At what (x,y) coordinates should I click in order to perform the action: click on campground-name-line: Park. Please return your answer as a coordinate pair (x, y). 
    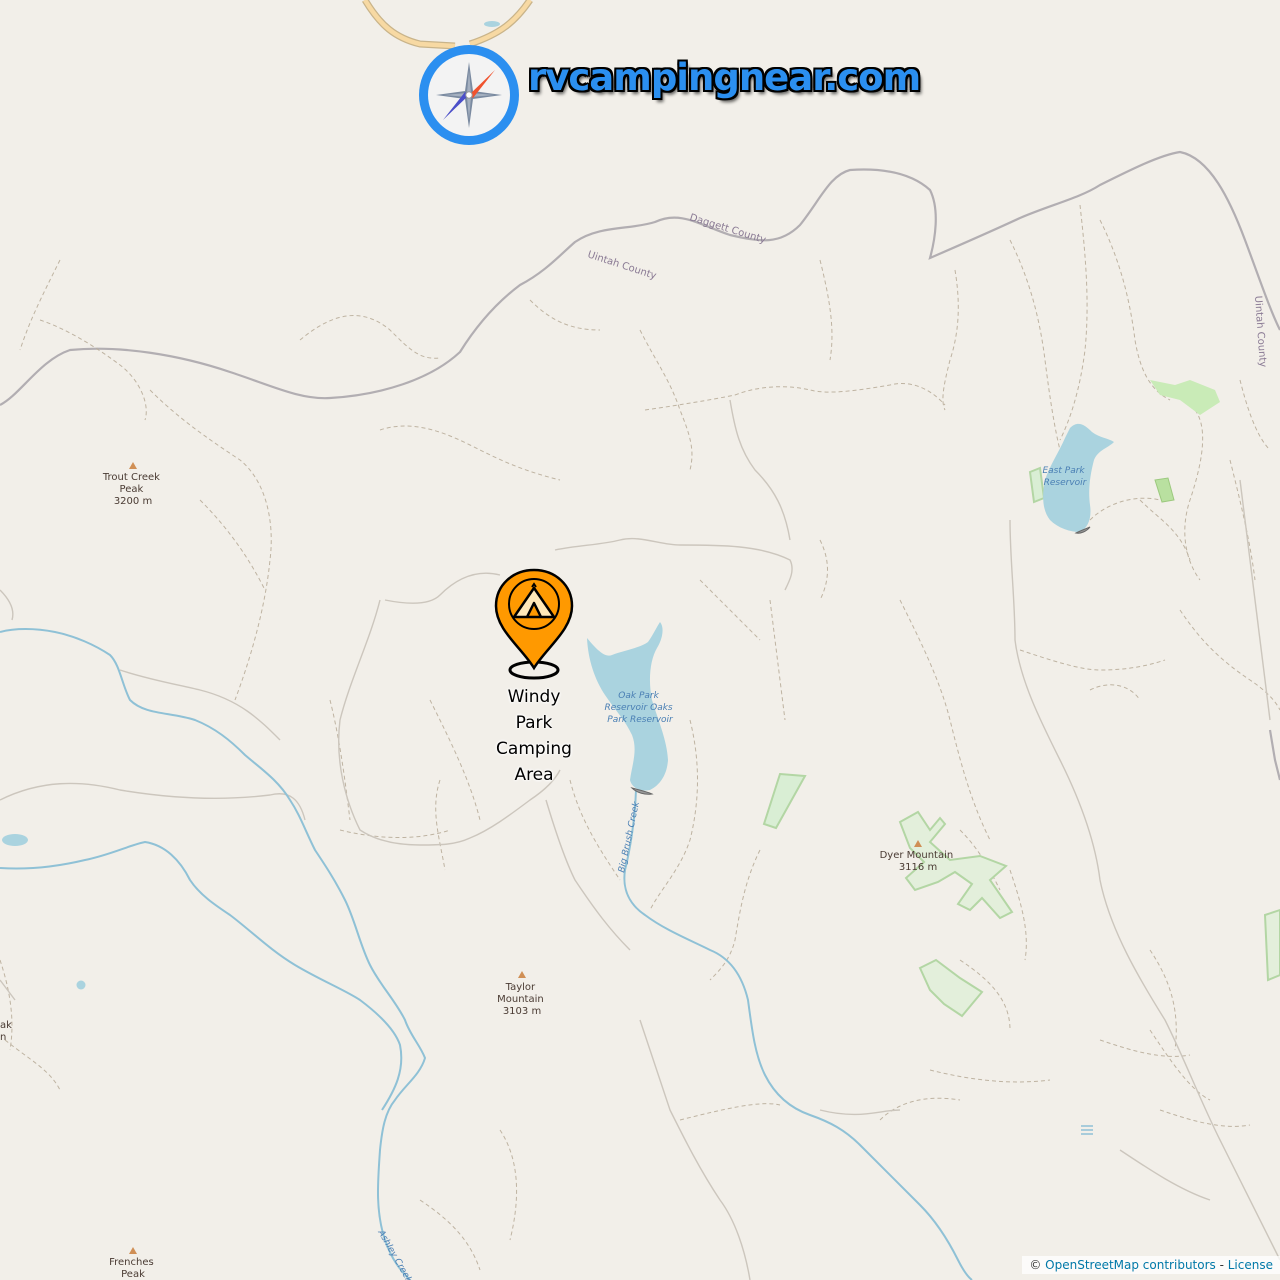
    Looking at the image, I should click on (534, 723).